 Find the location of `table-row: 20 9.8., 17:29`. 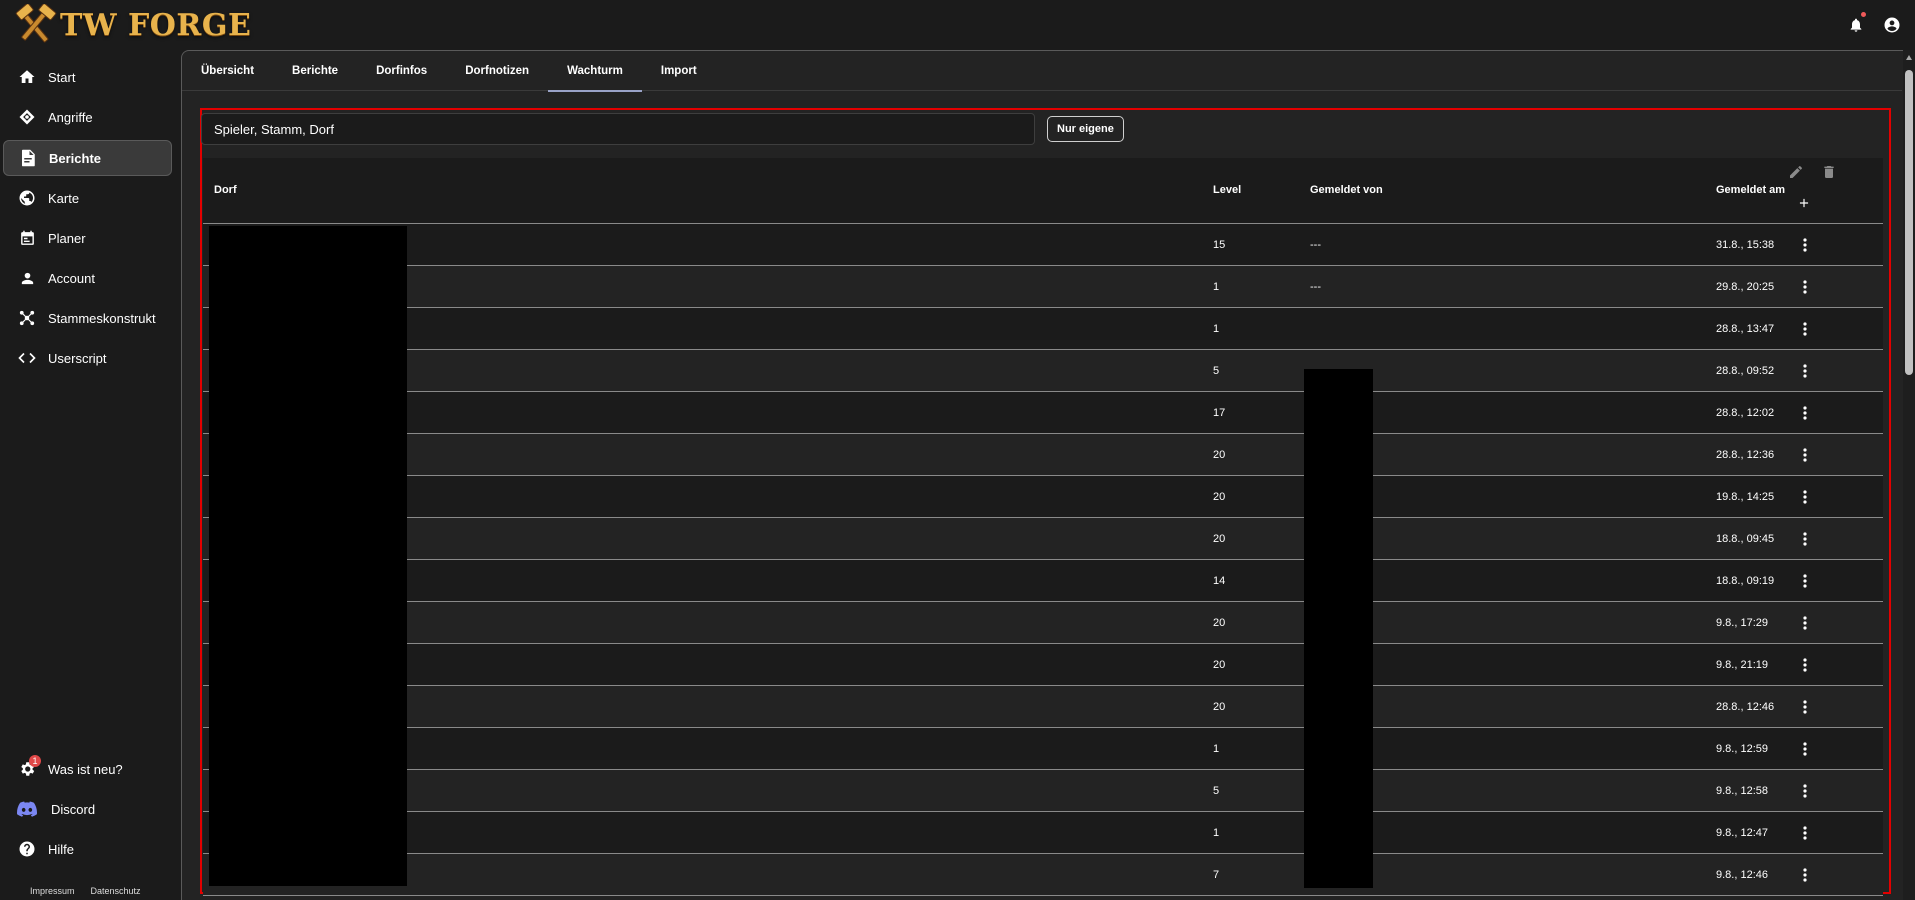

table-row: 20 9.8., 17:29 is located at coordinates (1043, 623).